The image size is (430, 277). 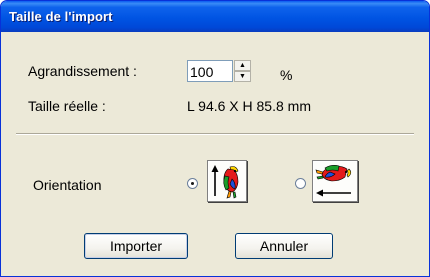 I want to click on spin-up-button: ▲, so click(x=242, y=65).